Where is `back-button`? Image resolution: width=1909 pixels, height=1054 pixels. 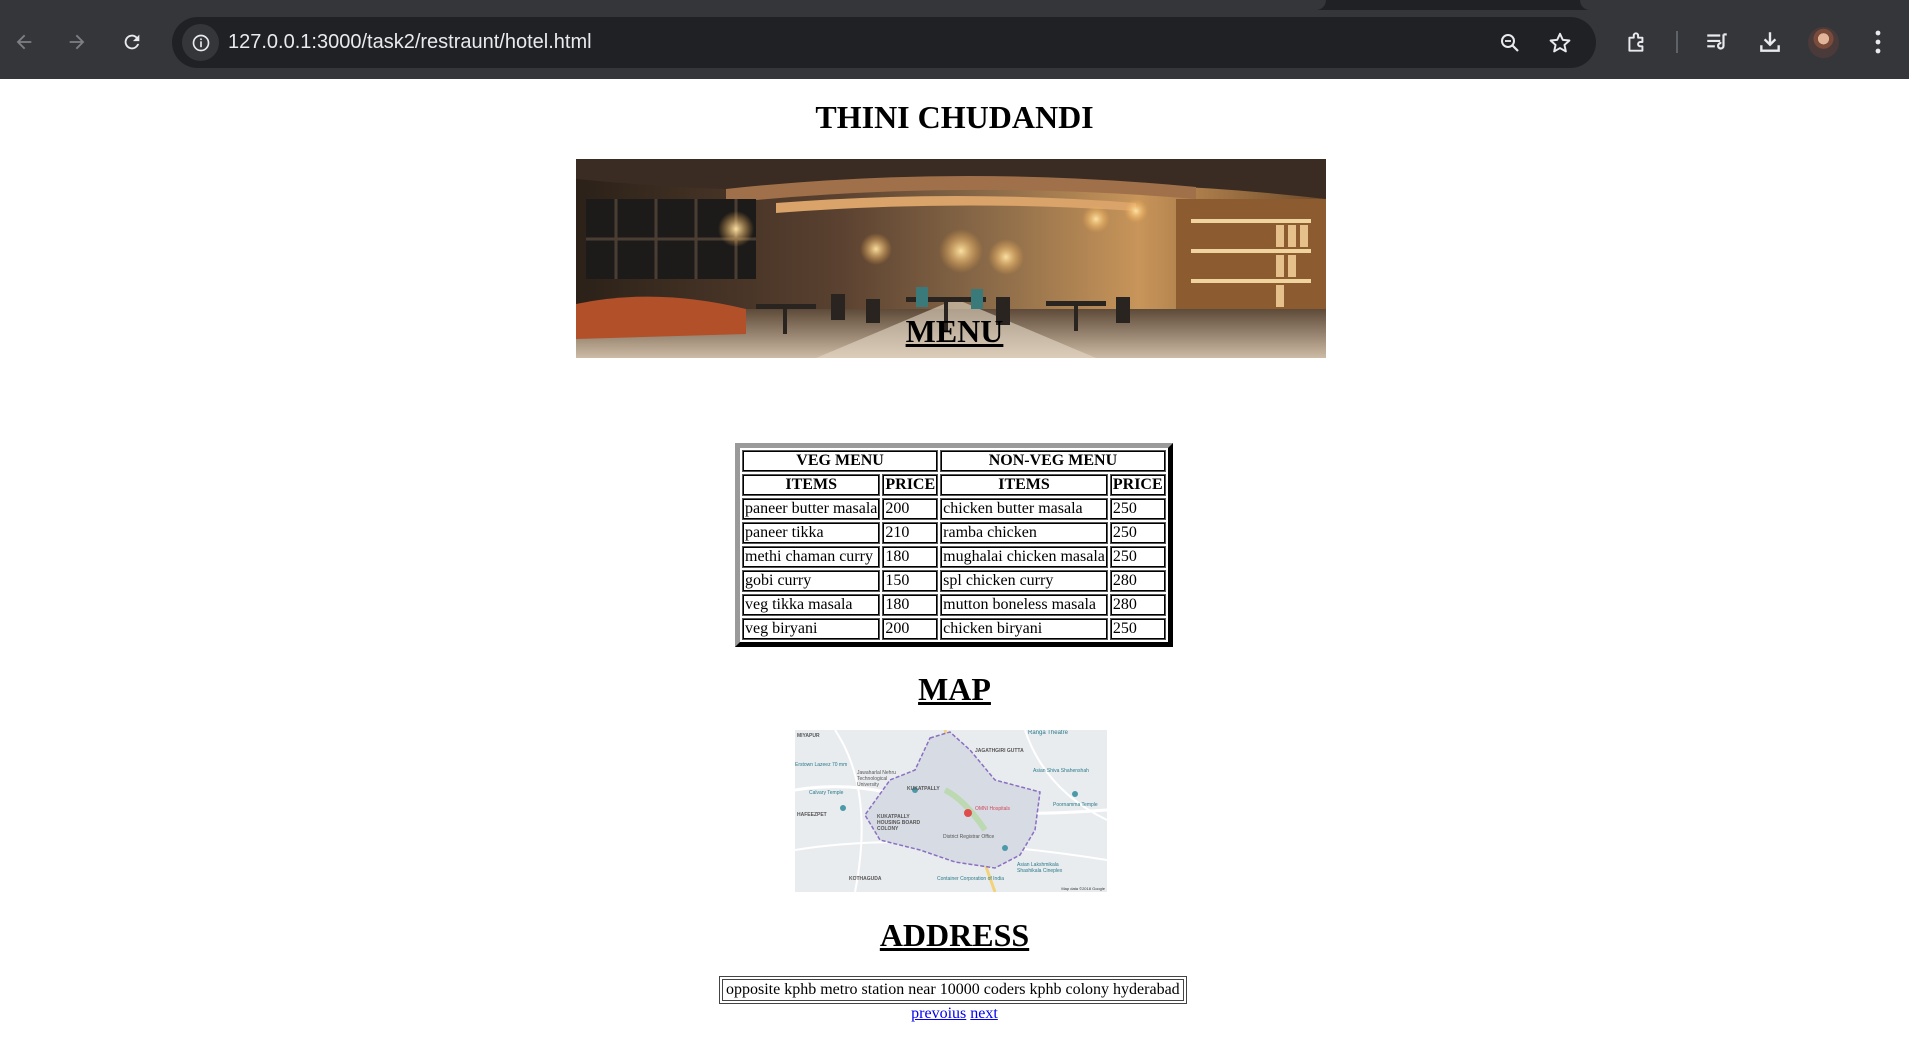 back-button is located at coordinates (24, 42).